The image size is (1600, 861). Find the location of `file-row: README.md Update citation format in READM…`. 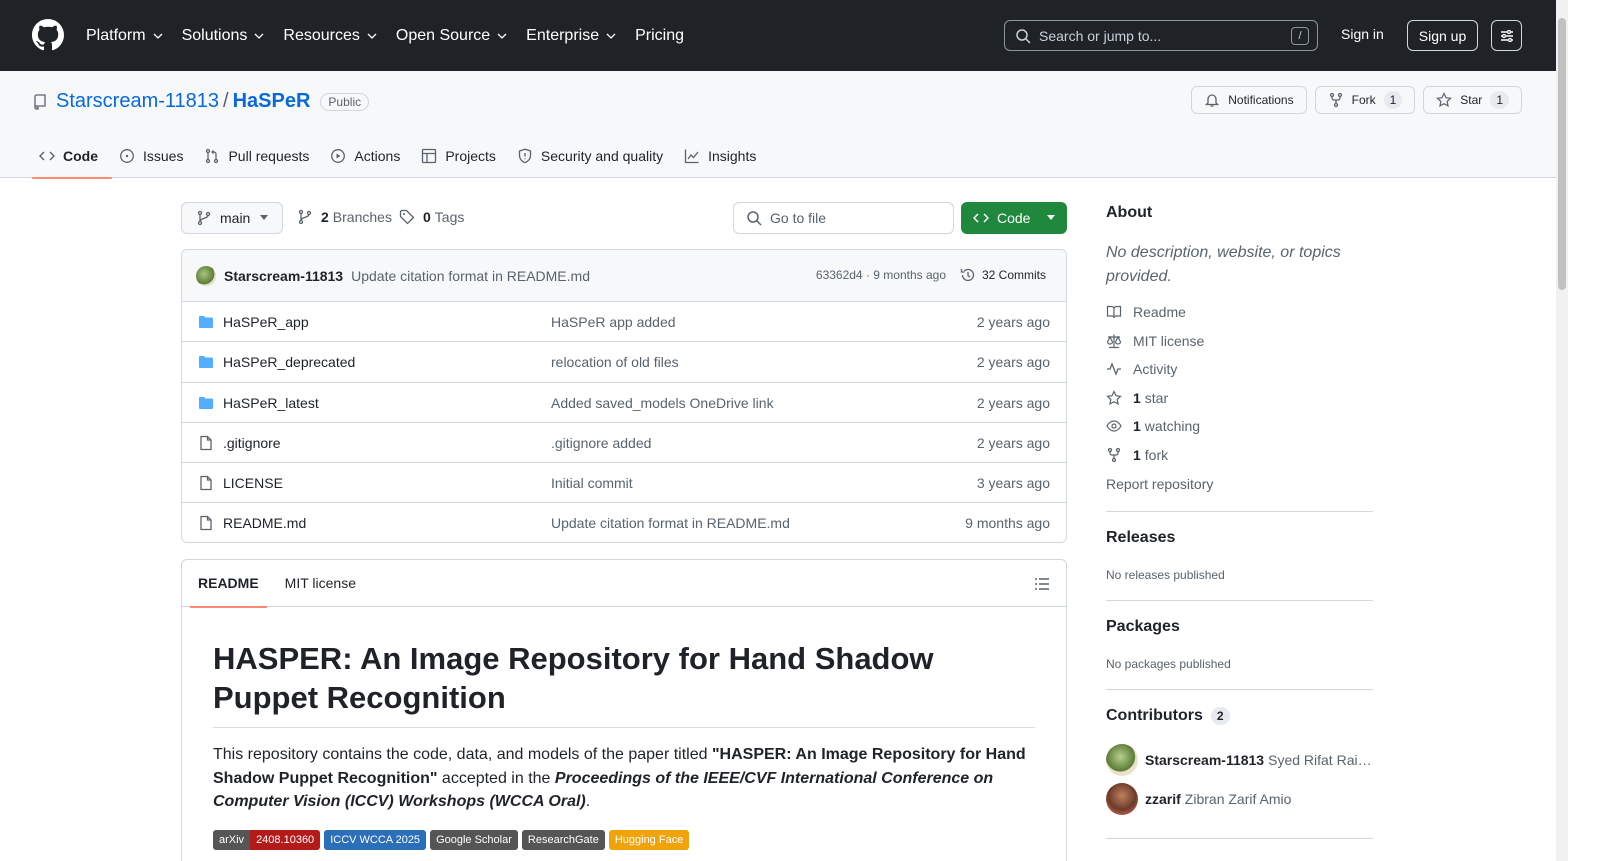

file-row: README.md Update citation format in READM… is located at coordinates (624, 522).